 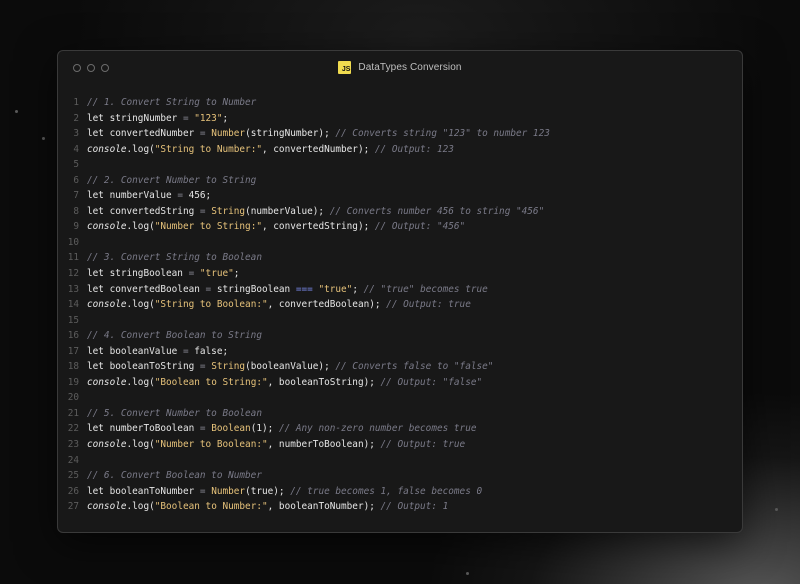 What do you see at coordinates (304, 289) in the screenshot?
I see `code-token-eqeq: ===` at bounding box center [304, 289].